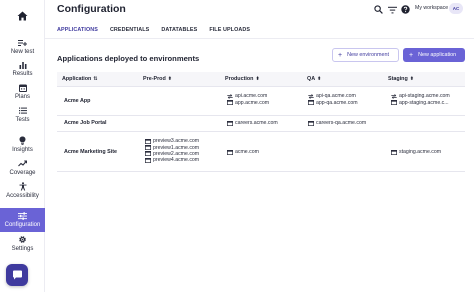  Describe the element at coordinates (22, 150) in the screenshot. I see `sidebar-item-label: Insights` at that location.